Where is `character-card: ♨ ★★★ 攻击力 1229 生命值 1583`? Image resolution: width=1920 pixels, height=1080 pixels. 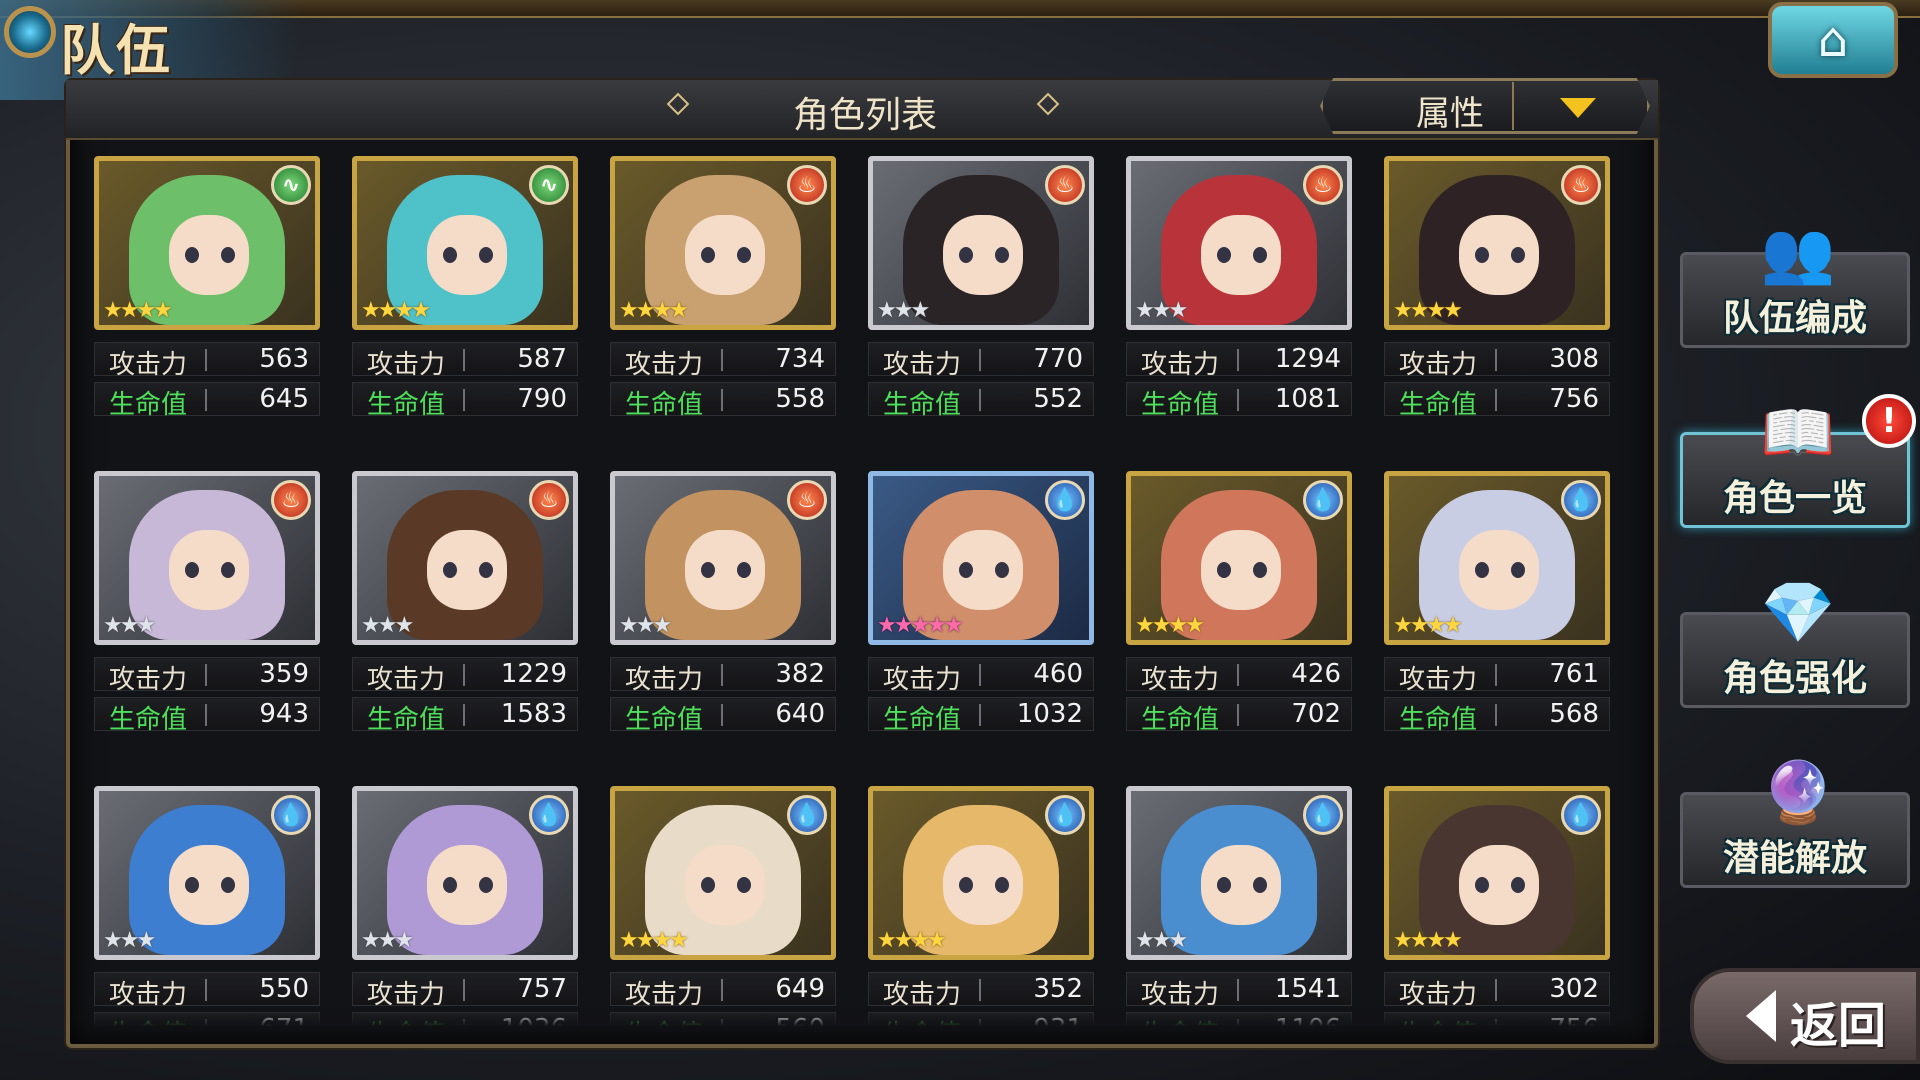 character-card: ♨ ★★★ 攻击力 1229 生命值 1583 is located at coordinates (465, 621).